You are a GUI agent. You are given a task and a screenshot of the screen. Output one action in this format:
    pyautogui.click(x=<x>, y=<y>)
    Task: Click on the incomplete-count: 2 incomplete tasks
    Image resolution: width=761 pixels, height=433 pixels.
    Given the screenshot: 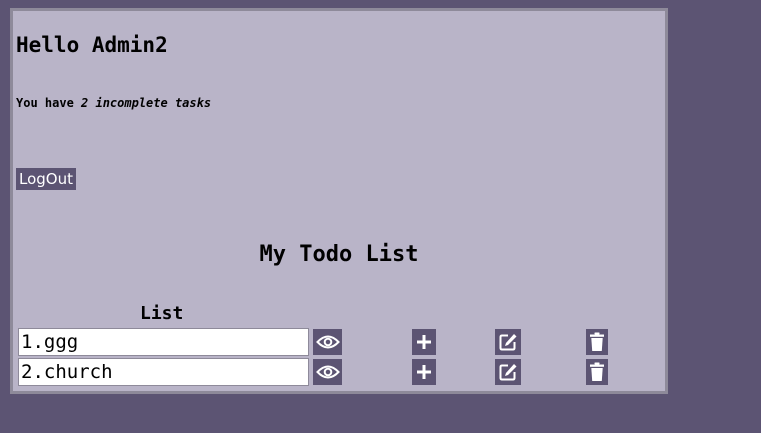 What is the action you would take?
    pyautogui.click(x=146, y=103)
    